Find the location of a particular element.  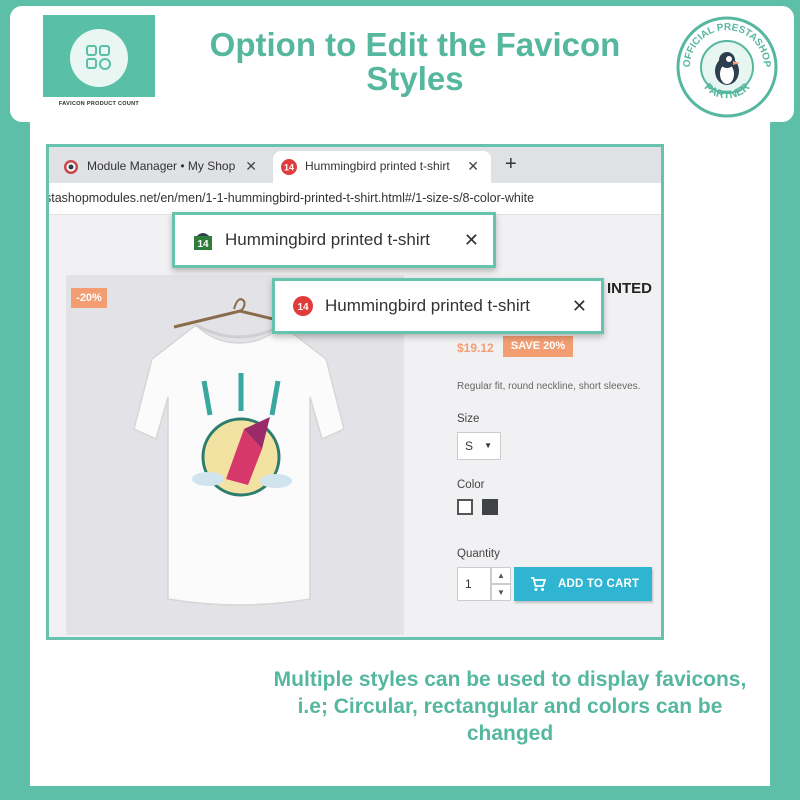

size-label: Size is located at coordinates (468, 419).